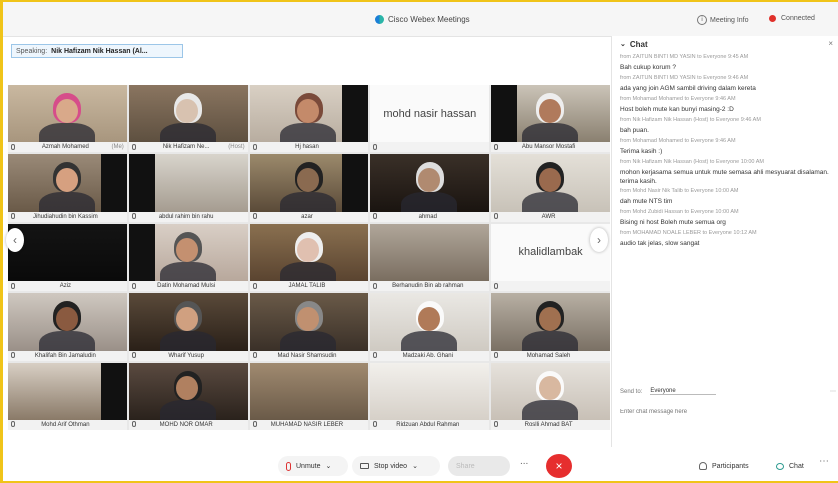 Image resolution: width=838 pixels, height=483 pixels. What do you see at coordinates (550, 119) in the screenshot?
I see `participant-tile: Abu Mansor Mostafi` at bounding box center [550, 119].